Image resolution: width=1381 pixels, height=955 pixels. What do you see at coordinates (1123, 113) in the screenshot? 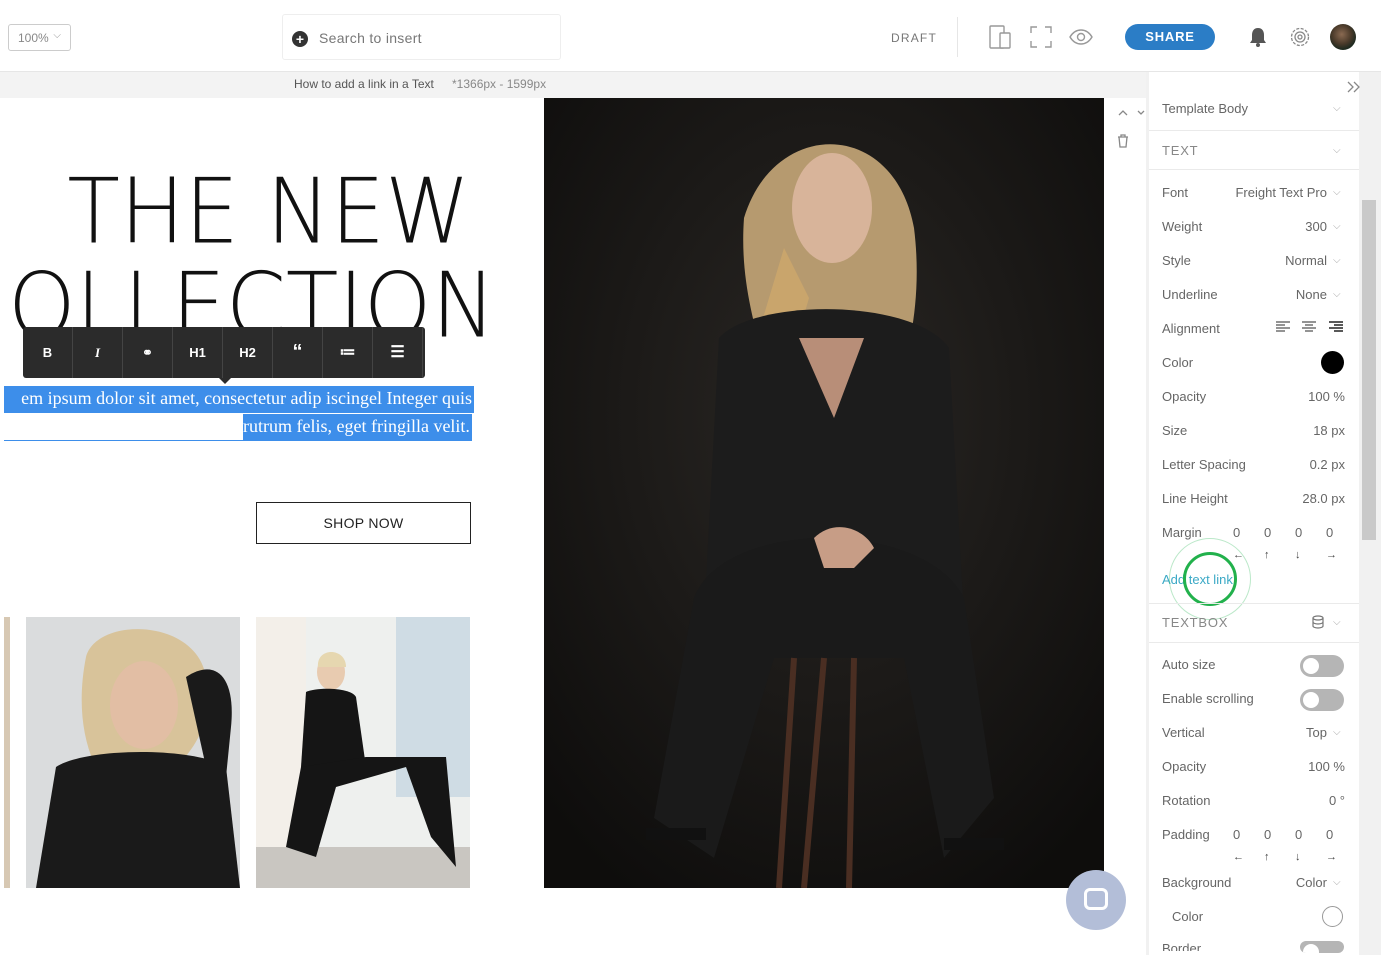
I see `chevron-up-icon` at bounding box center [1123, 113].